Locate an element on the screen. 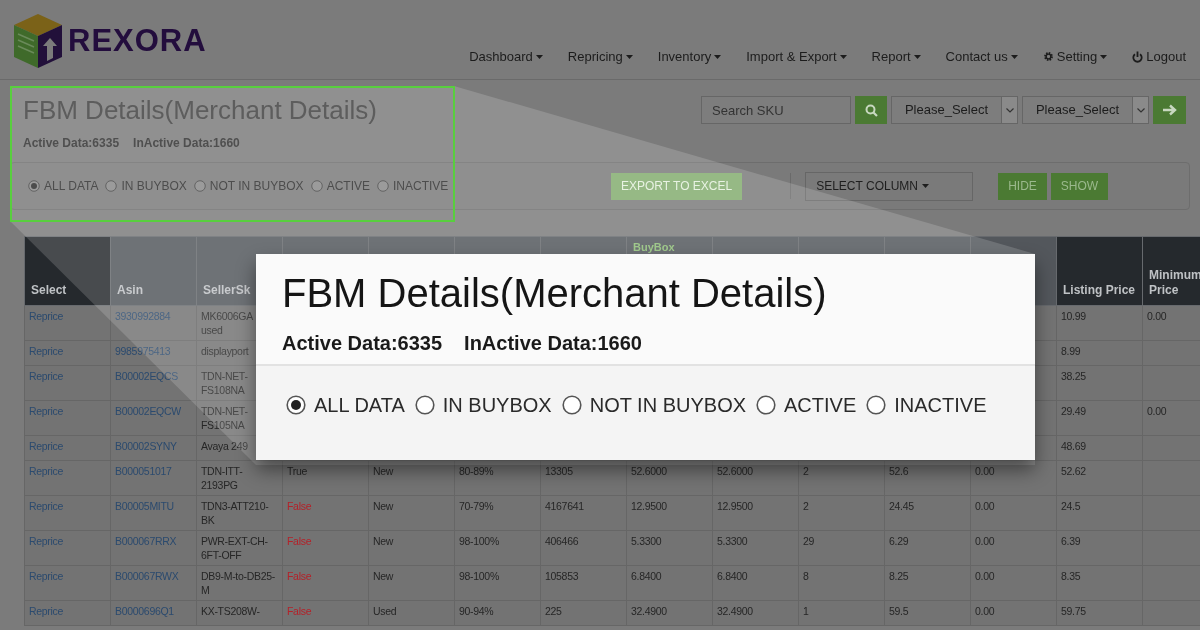  nav-menu-item: Repricing is located at coordinates (600, 57).